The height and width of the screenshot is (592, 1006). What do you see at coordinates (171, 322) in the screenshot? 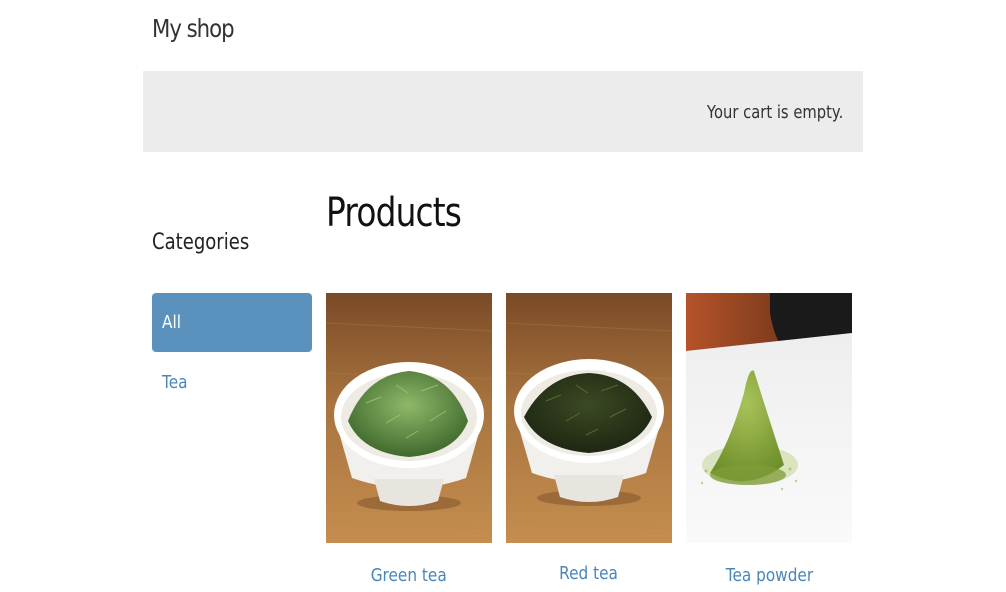
I see `category-item-label: All` at bounding box center [171, 322].